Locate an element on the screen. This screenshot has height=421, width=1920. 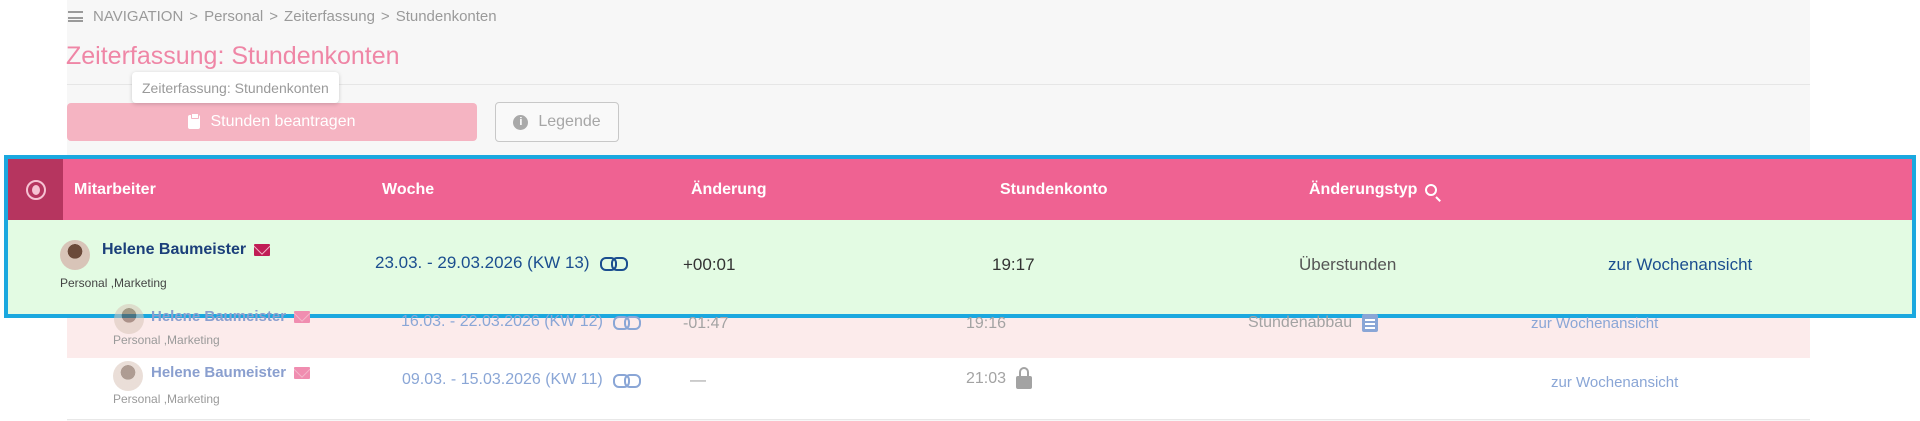
week-link: 09.03. - 15.03.2026 (KW 11) is located at coordinates (521, 380).